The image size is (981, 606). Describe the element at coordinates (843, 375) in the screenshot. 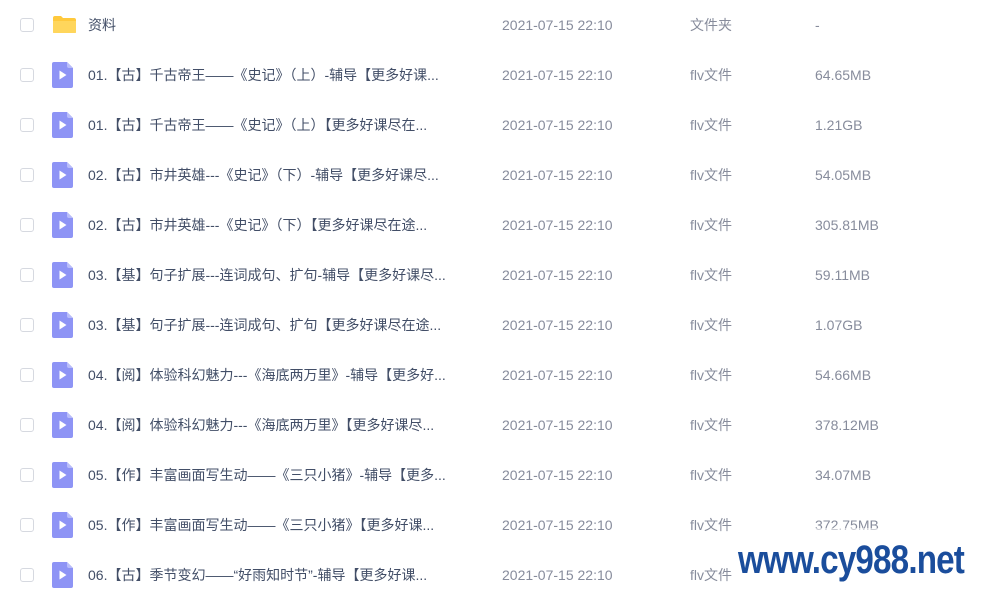

I see `file-size: 54.66MB` at that location.